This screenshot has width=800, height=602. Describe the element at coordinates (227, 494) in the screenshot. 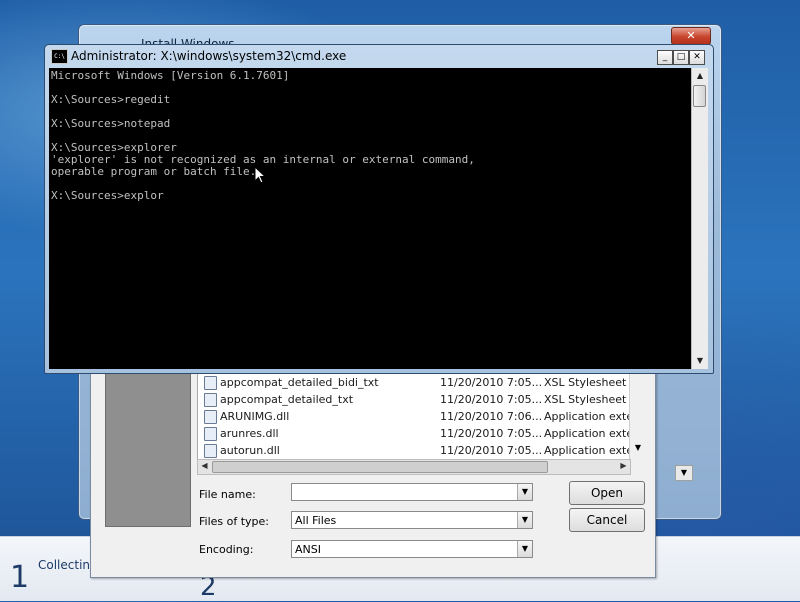

I see `file-name-label: File name:` at that location.